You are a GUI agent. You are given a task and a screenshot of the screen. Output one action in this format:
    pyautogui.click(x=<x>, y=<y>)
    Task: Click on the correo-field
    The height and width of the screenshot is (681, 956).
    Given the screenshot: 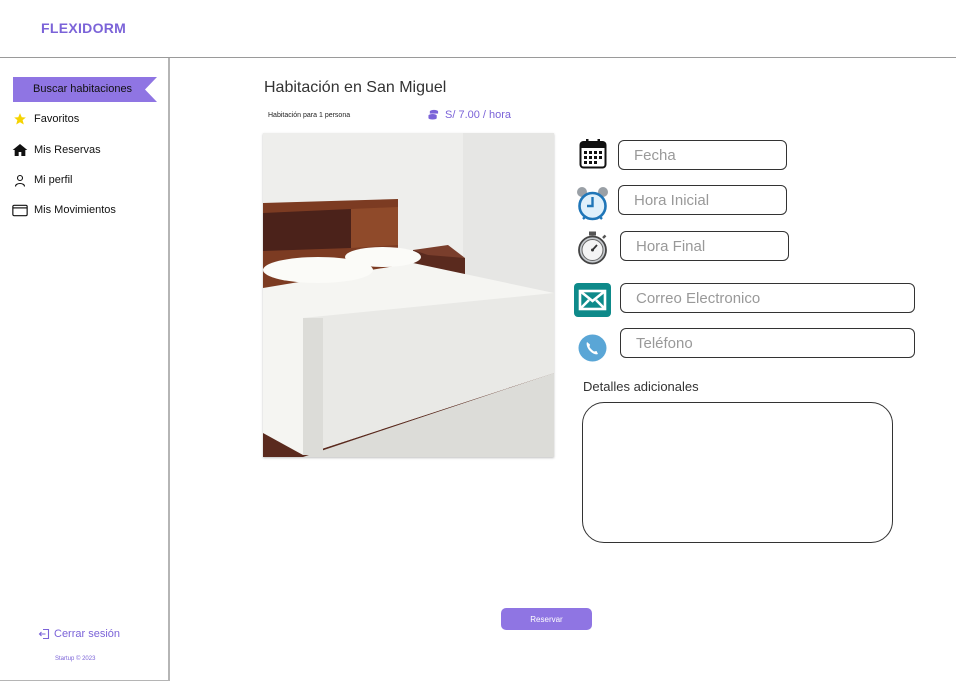 What is the action you would take?
    pyautogui.click(x=767, y=298)
    